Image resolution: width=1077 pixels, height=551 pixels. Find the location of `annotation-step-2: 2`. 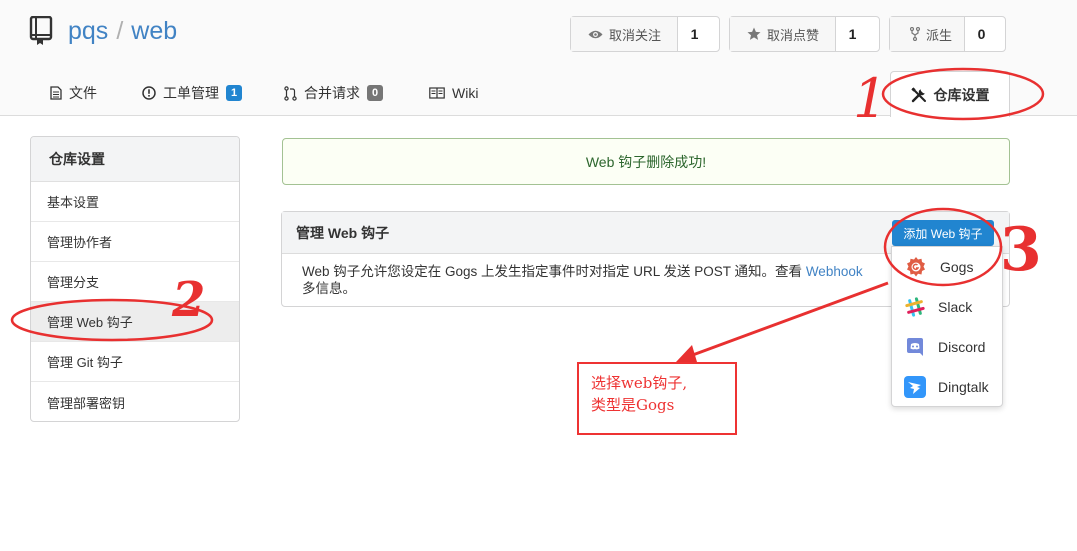

annotation-step-2: 2 is located at coordinates (188, 300).